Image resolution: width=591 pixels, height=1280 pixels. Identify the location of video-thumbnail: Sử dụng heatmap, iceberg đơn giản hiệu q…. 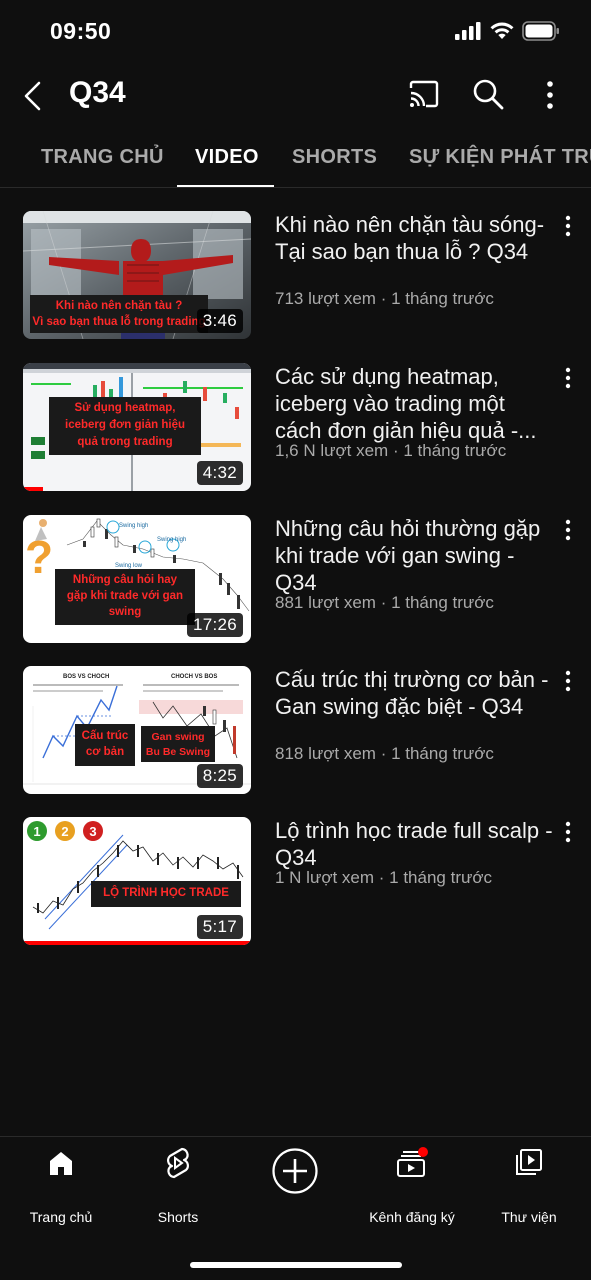
(137, 427).